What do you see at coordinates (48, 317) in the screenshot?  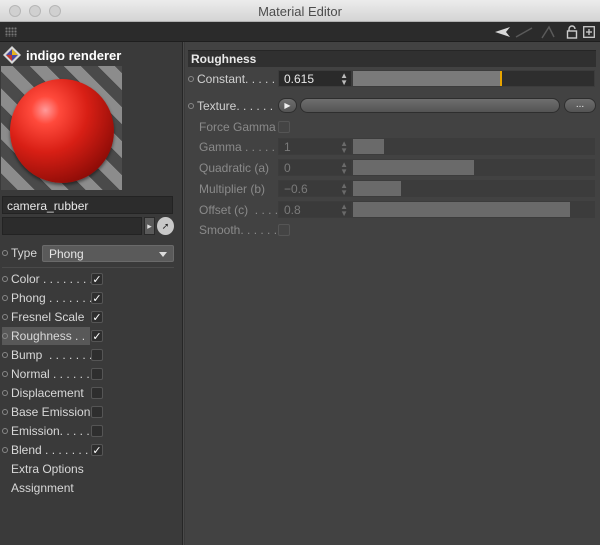 I see `channel-label: Fresnel Scale` at bounding box center [48, 317].